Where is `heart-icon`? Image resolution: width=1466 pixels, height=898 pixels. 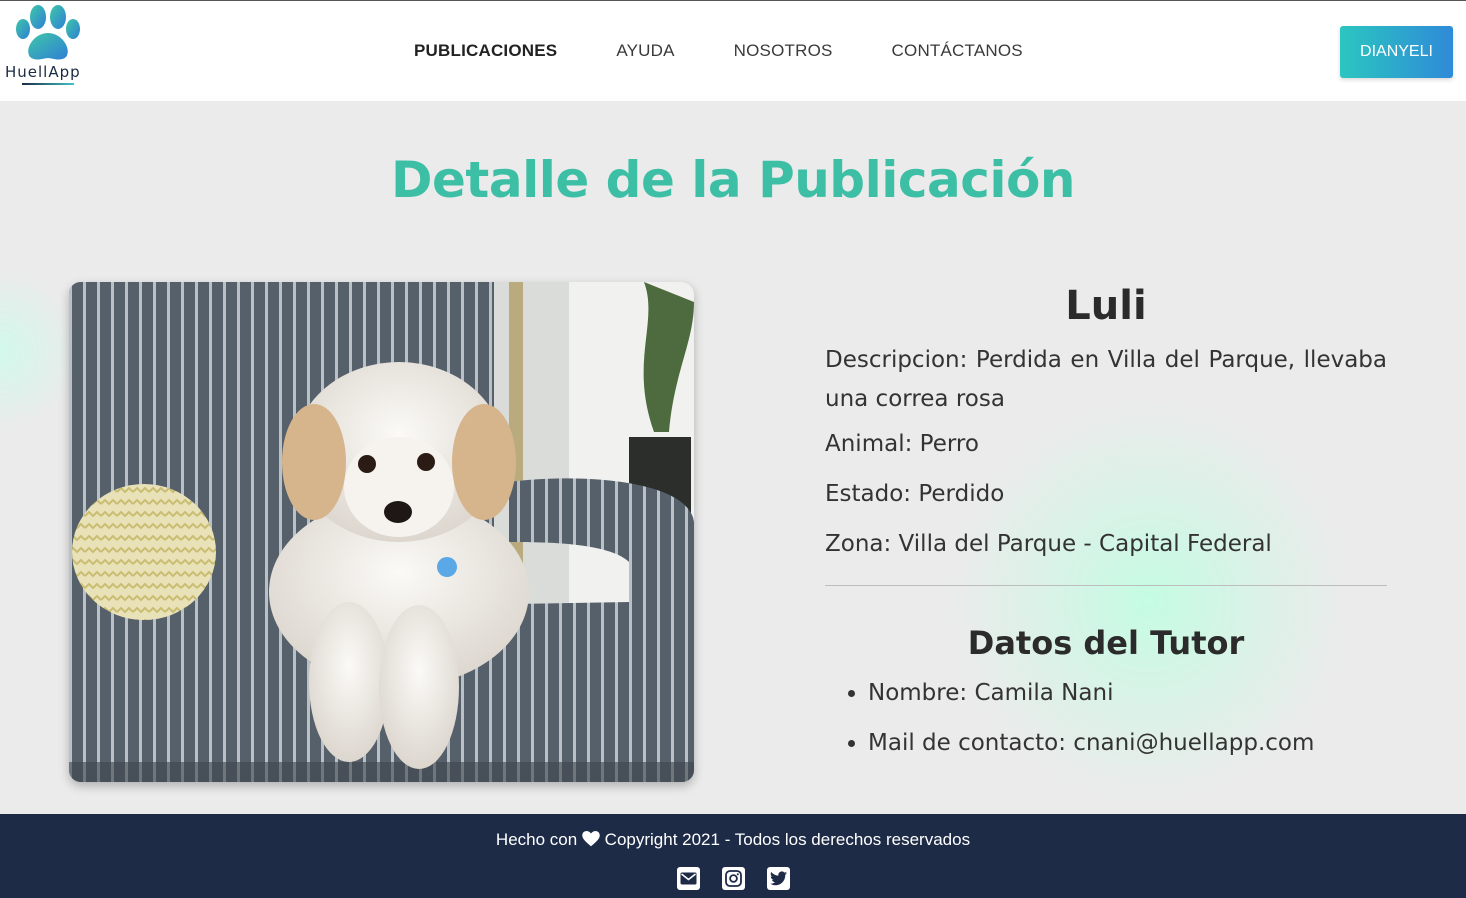
heart-icon is located at coordinates (591, 839).